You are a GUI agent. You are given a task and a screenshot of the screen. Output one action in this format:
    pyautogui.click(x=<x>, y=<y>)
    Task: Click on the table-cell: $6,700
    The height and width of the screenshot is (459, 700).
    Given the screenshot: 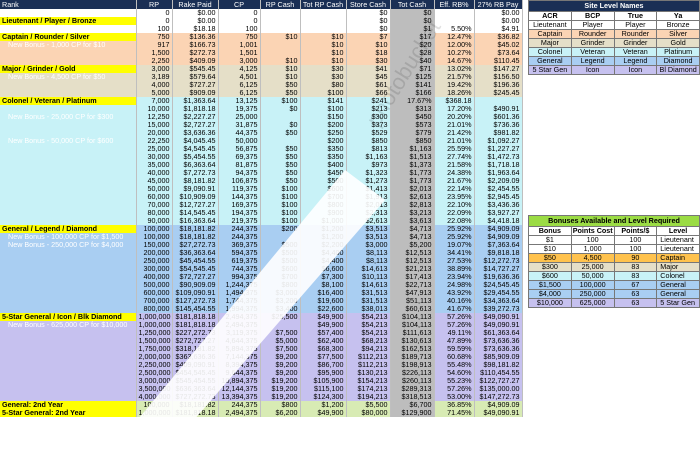 What is the action you would take?
    pyautogui.click(x=412, y=405)
    